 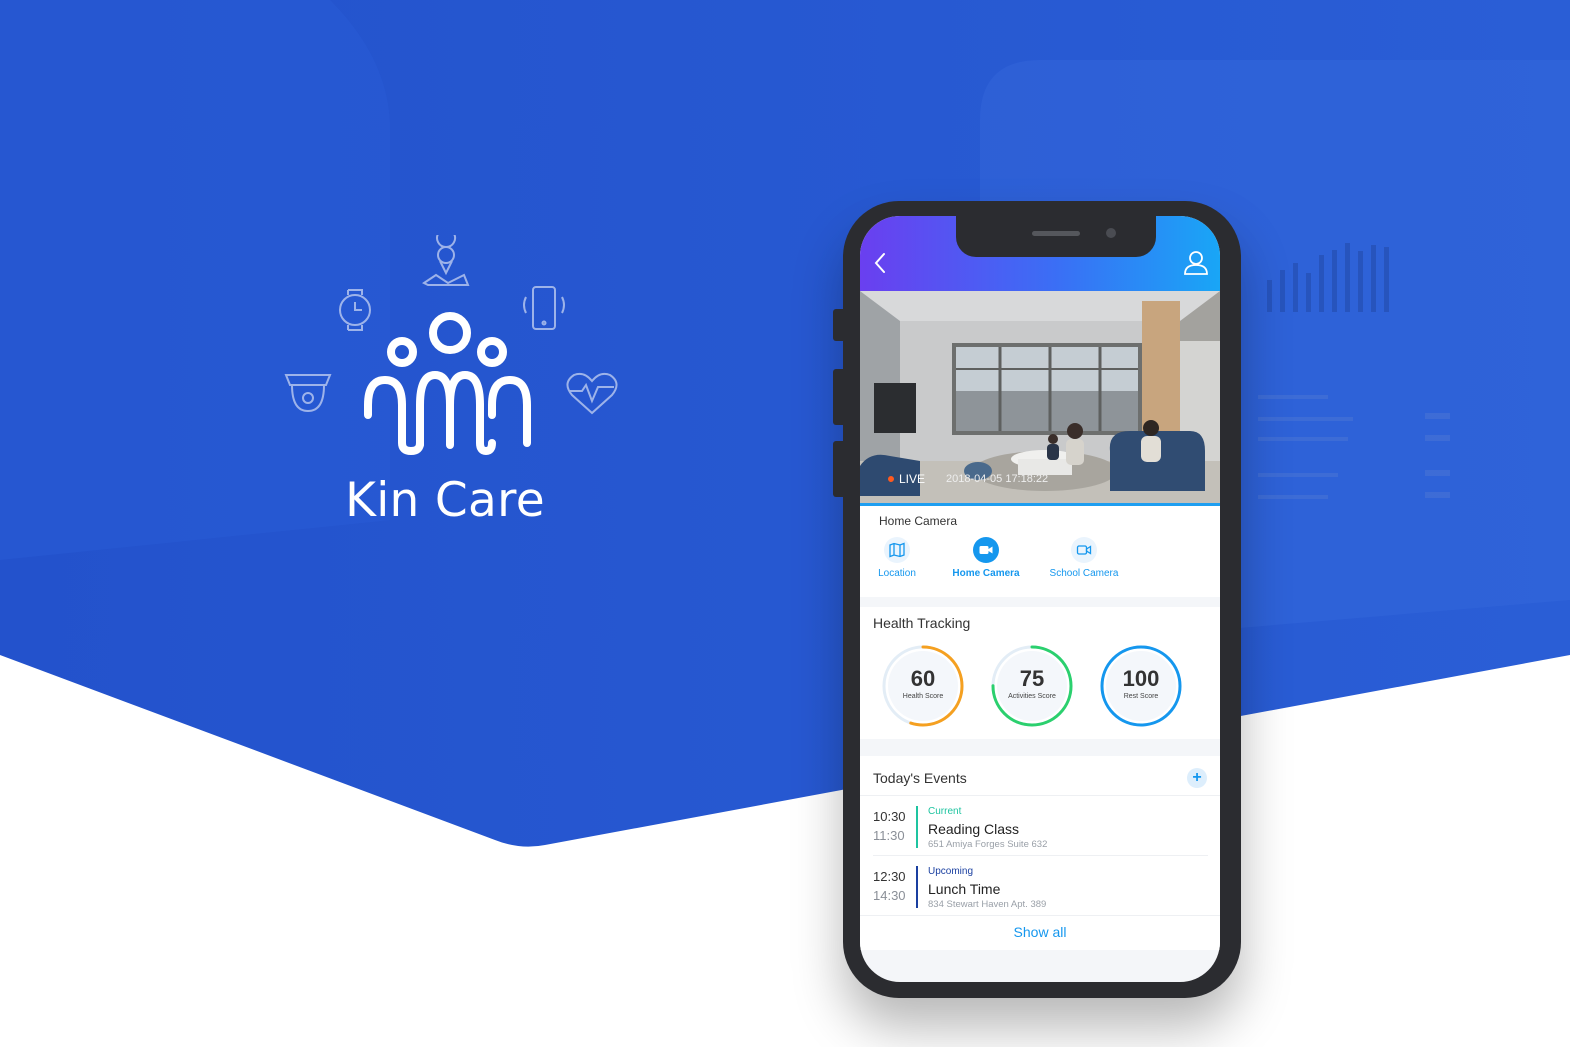 I want to click on camera-timestamp: 2018-04-05 17:18:22, so click(x=997, y=479).